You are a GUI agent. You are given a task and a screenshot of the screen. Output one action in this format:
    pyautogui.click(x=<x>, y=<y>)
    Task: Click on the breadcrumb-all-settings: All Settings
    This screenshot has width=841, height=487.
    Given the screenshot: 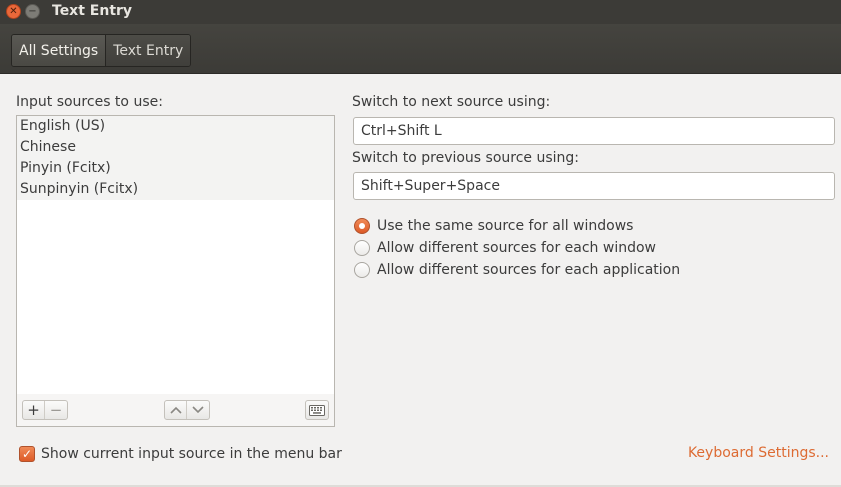 What is the action you would take?
    pyautogui.click(x=59, y=50)
    